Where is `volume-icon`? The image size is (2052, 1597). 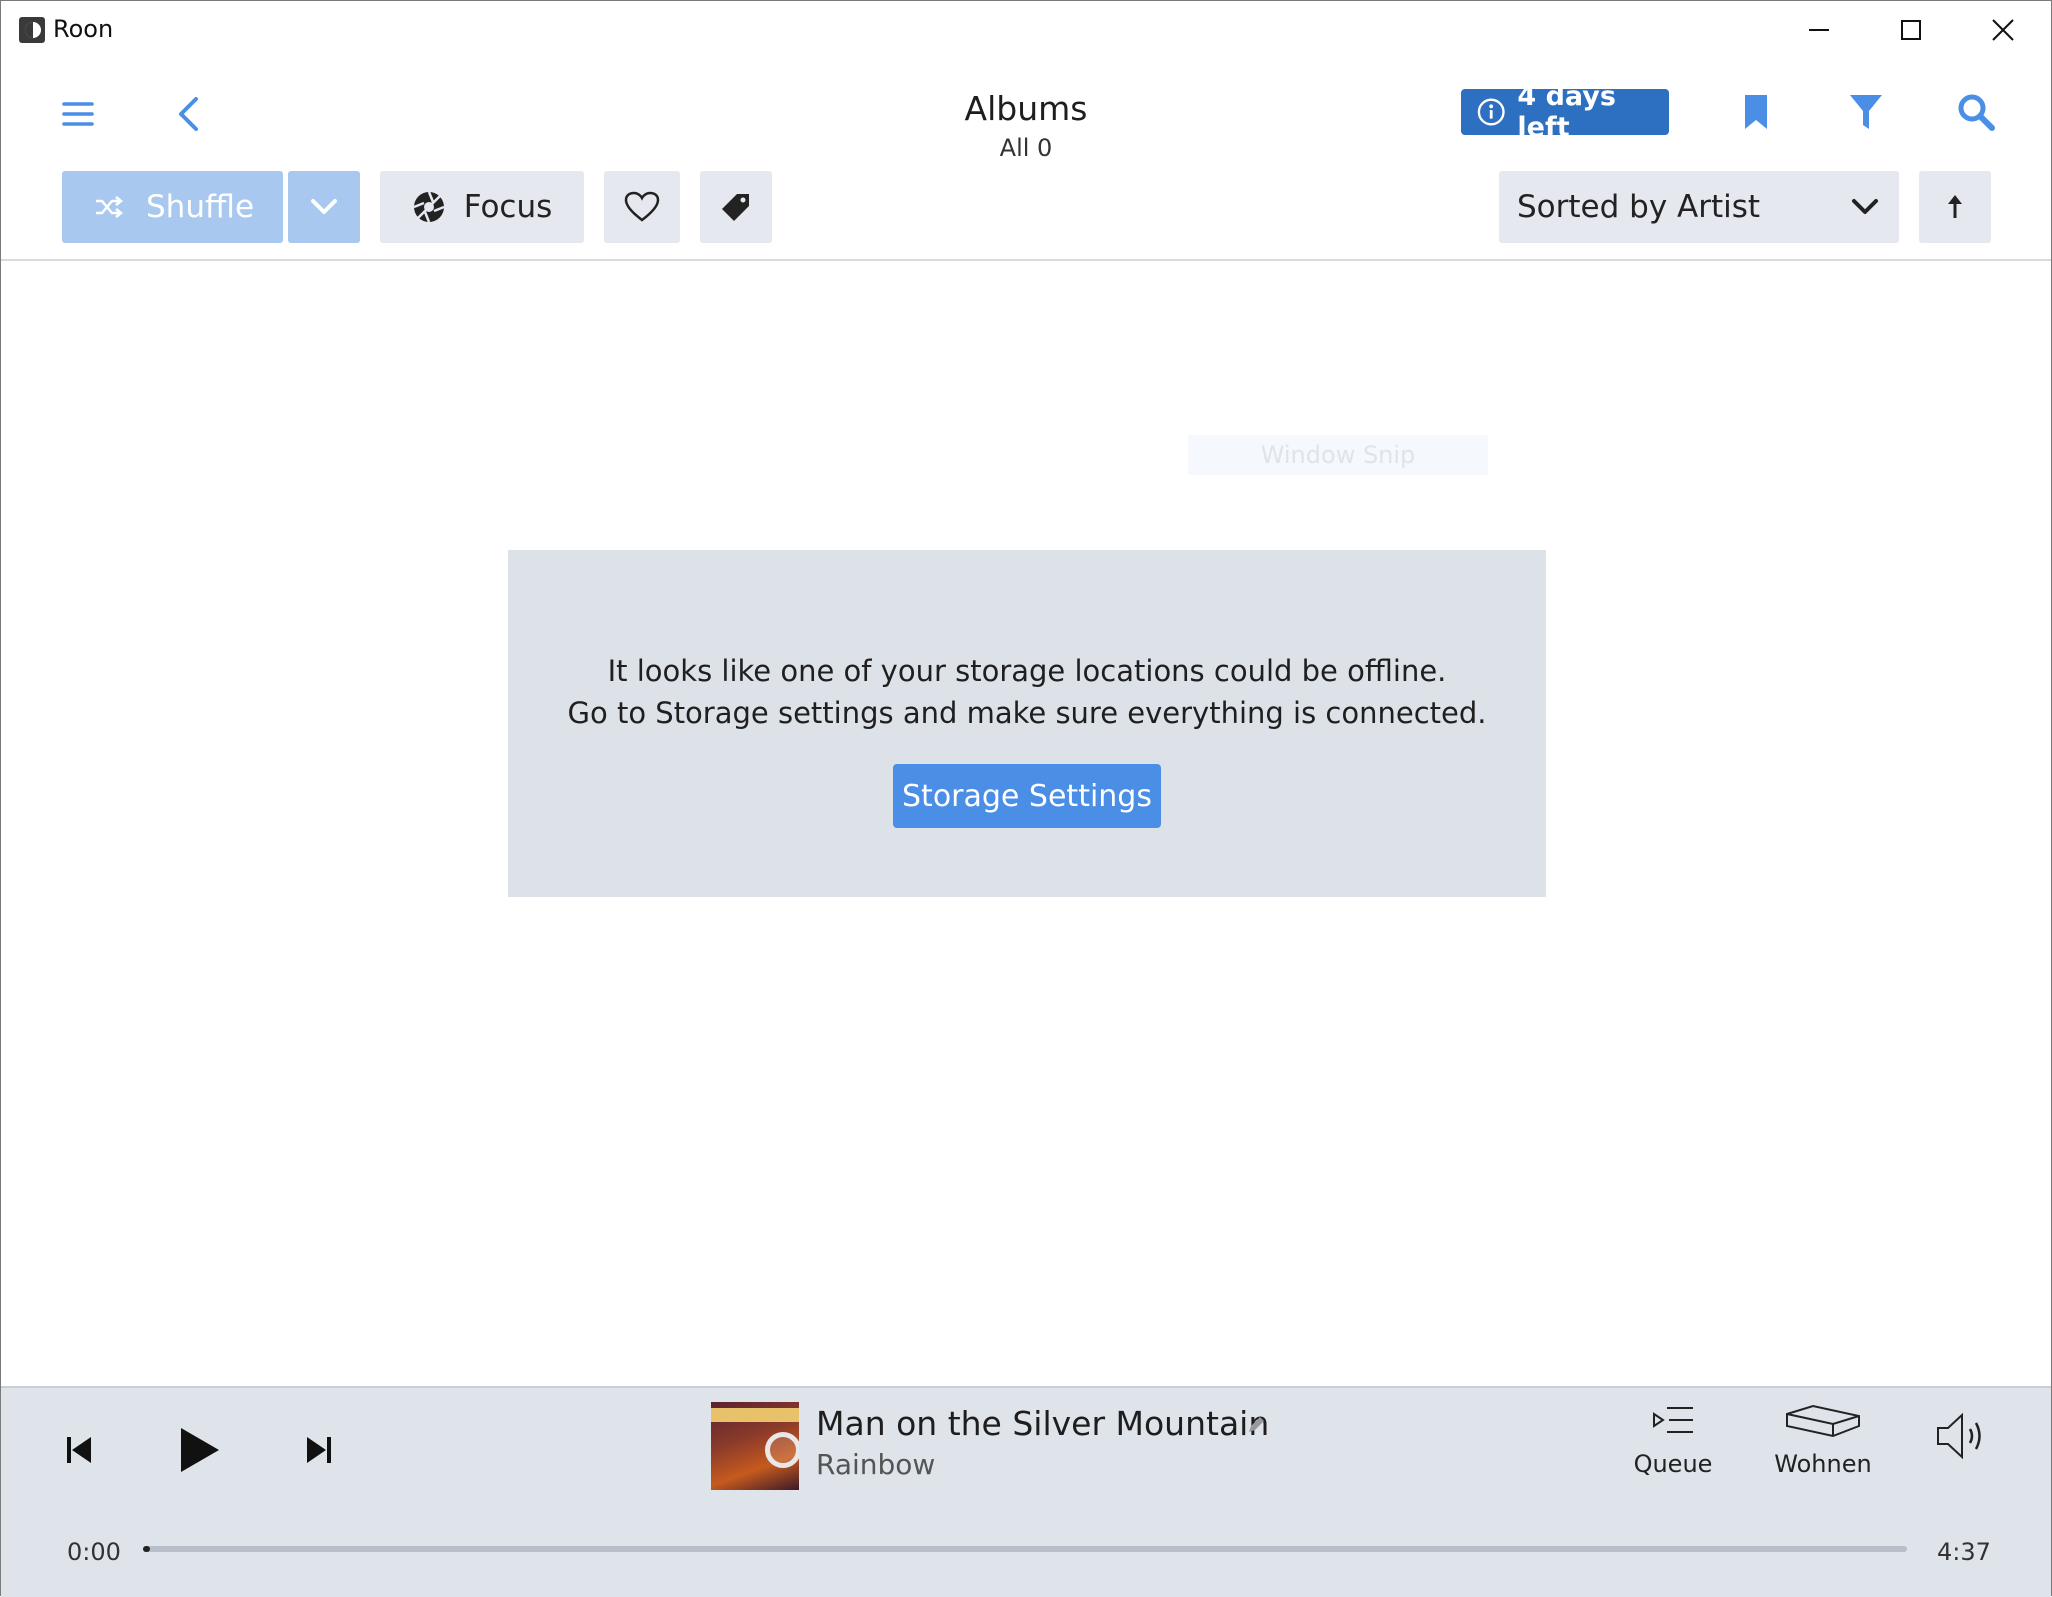 volume-icon is located at coordinates (1959, 1436).